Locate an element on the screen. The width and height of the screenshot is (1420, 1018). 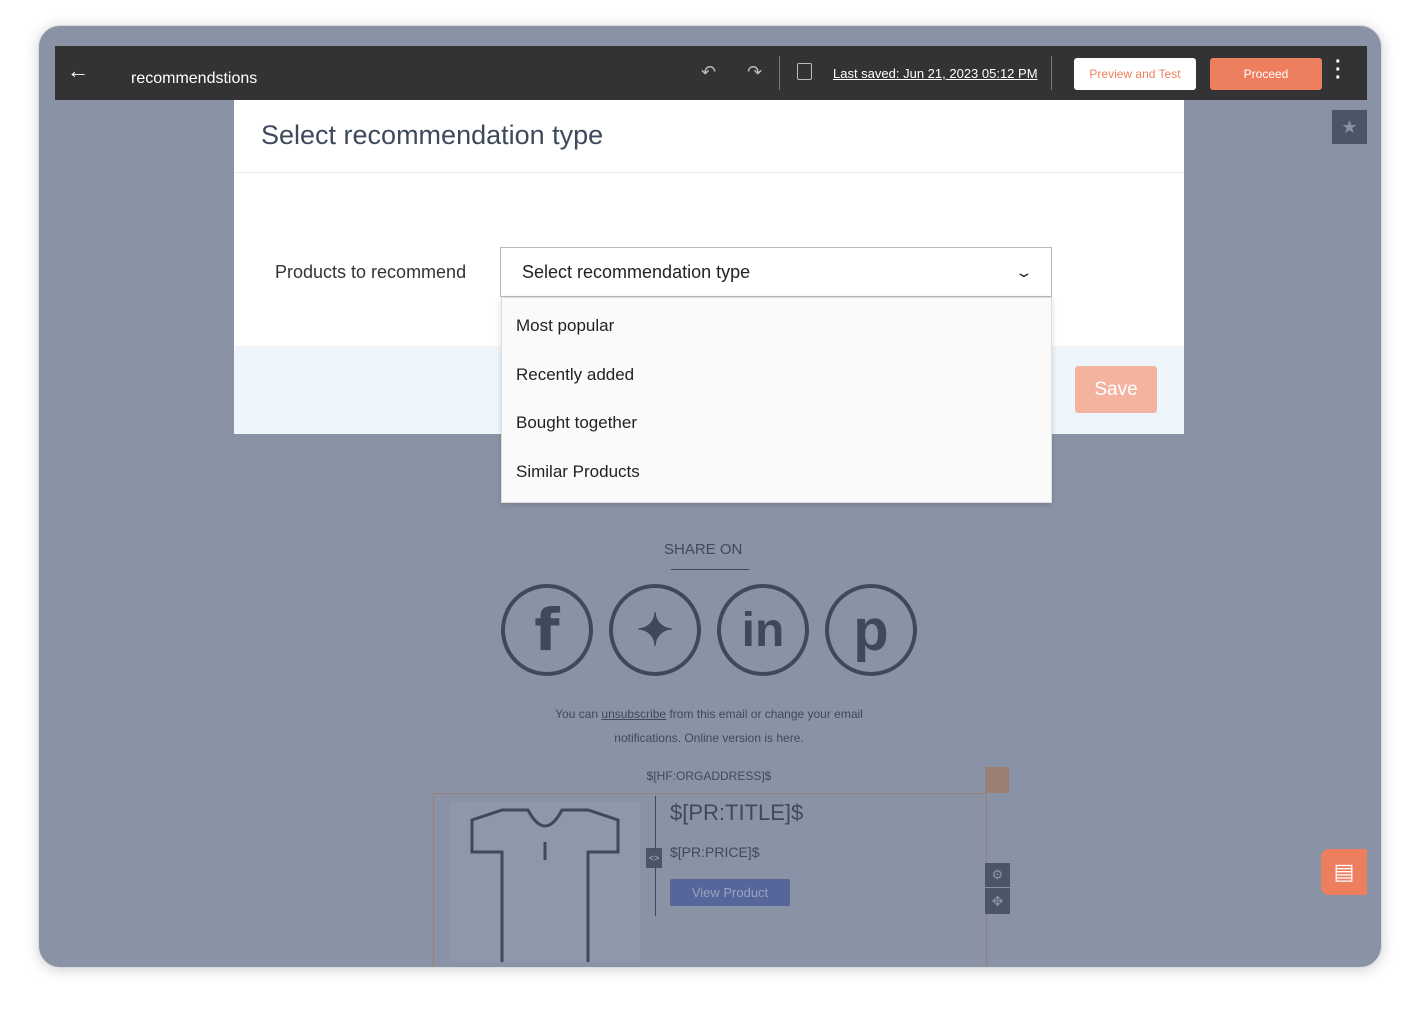
chevron-down-icon: ⌄ is located at coordinates (1024, 271).